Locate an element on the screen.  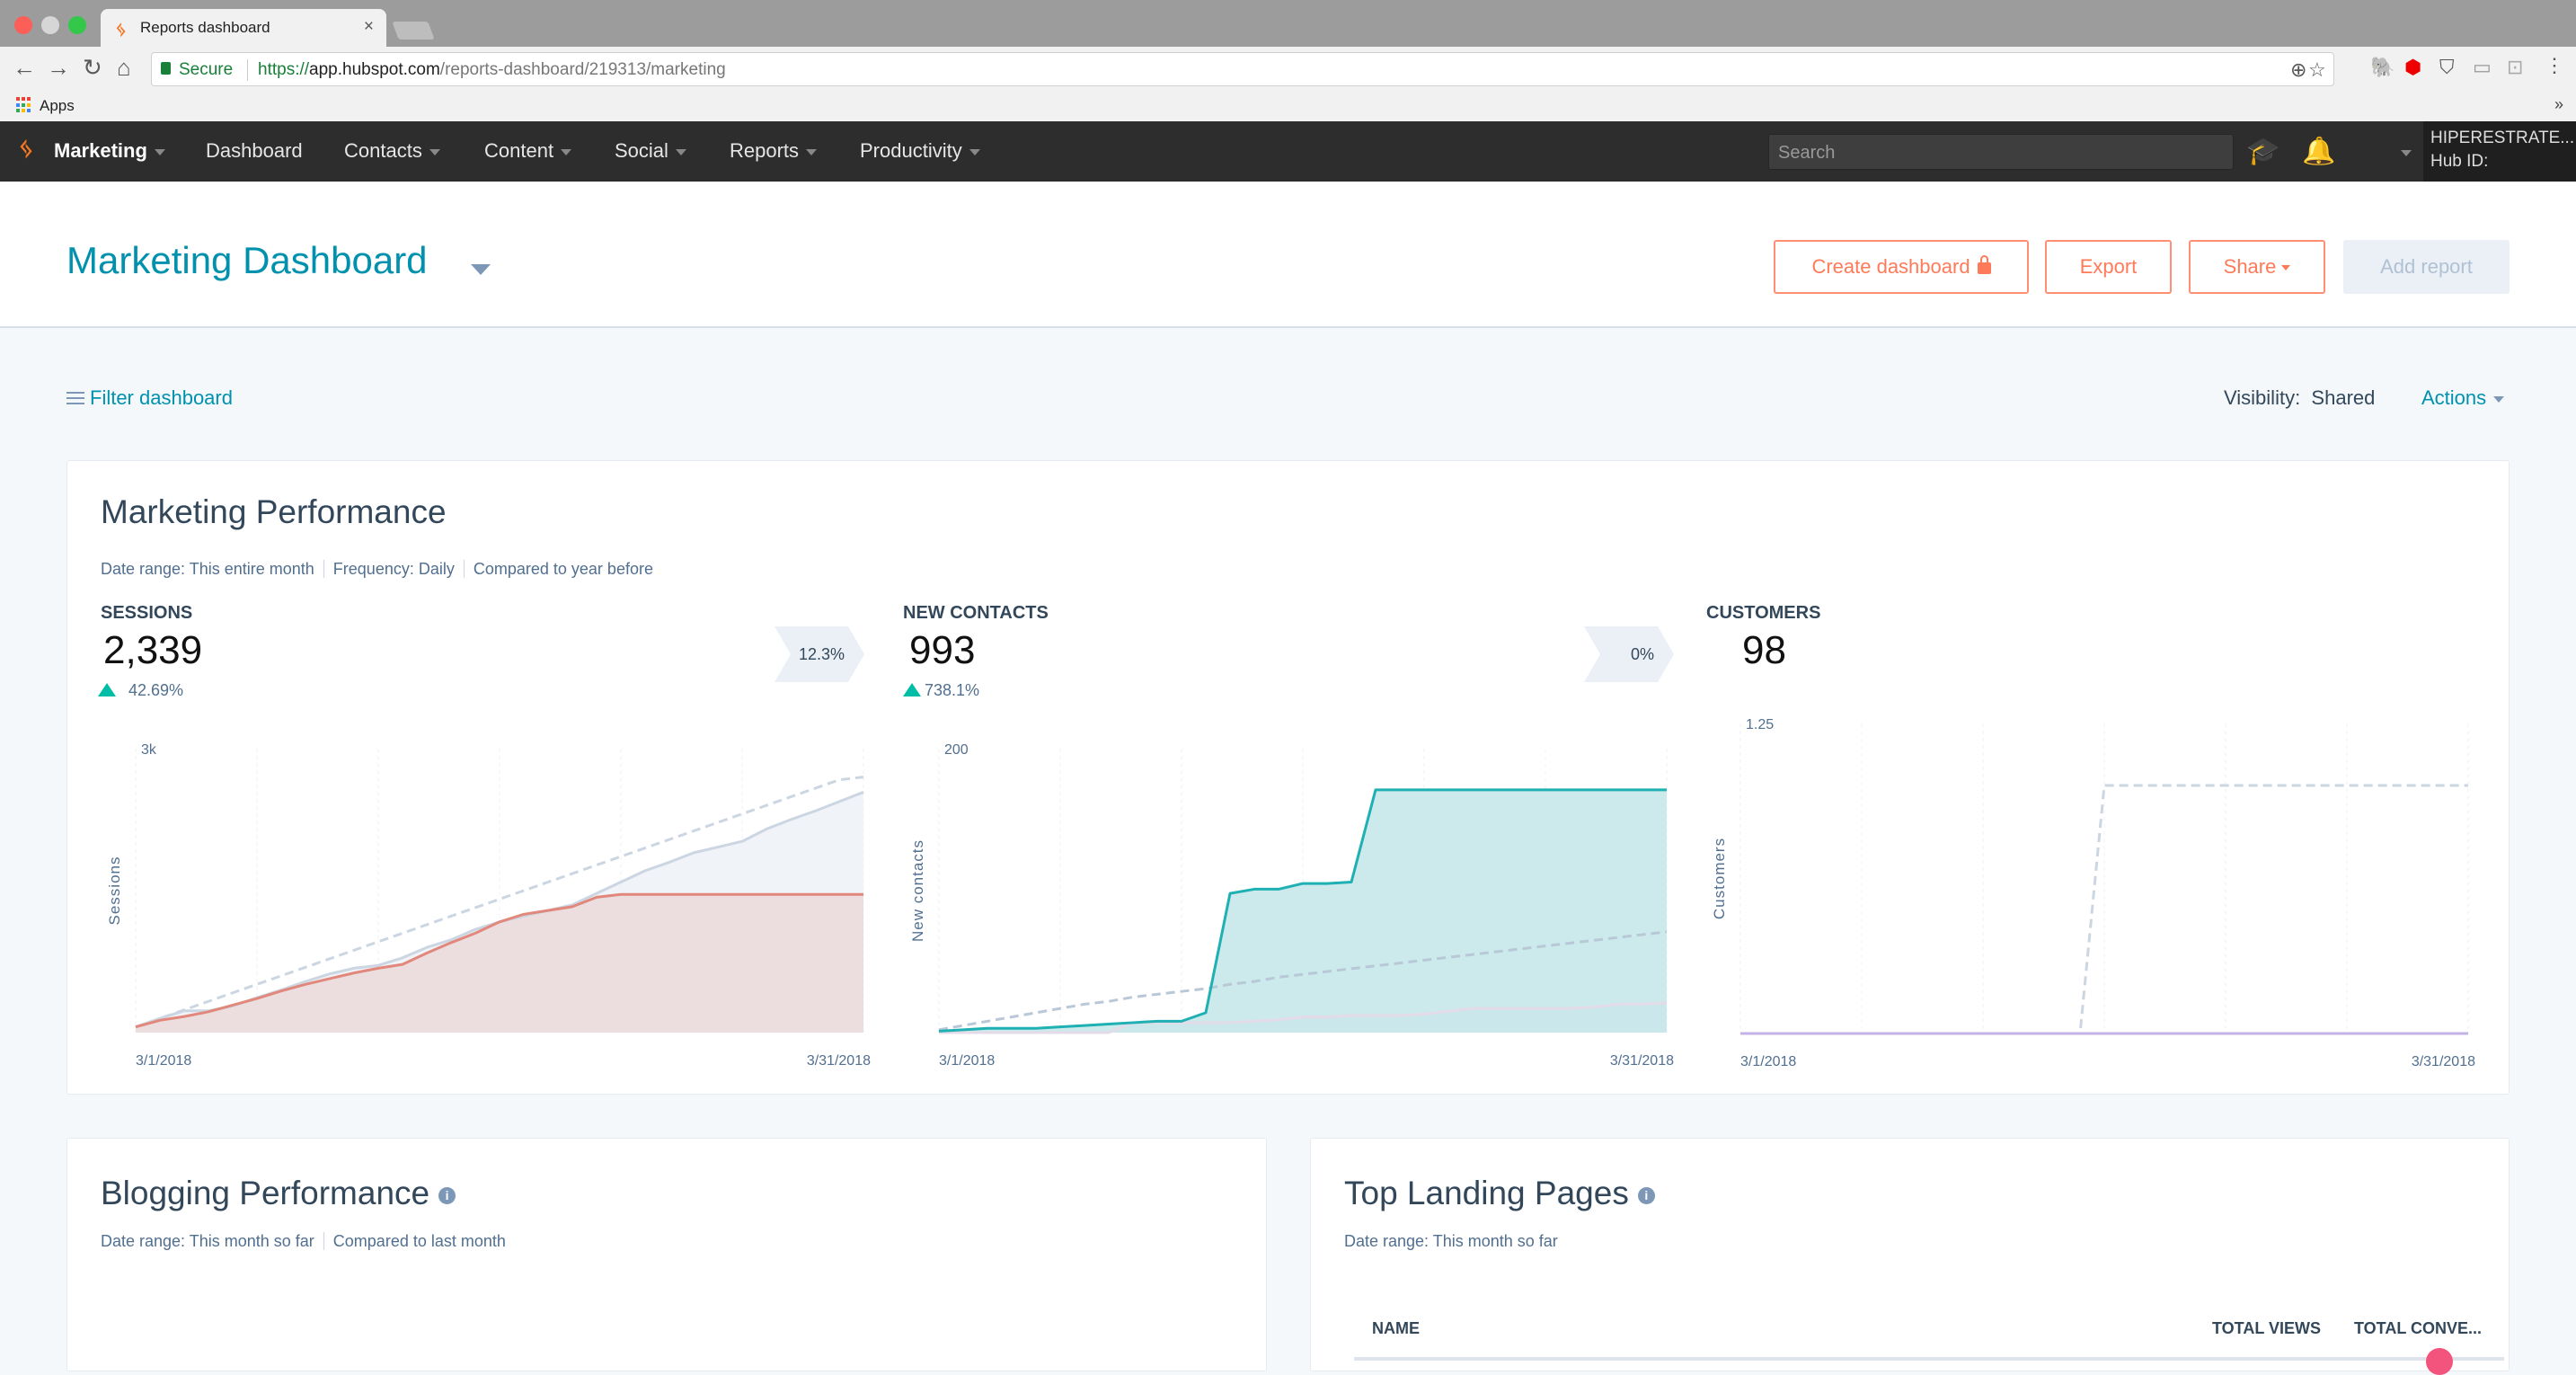
nav-contacts-label: Contacts is located at coordinates (383, 150).